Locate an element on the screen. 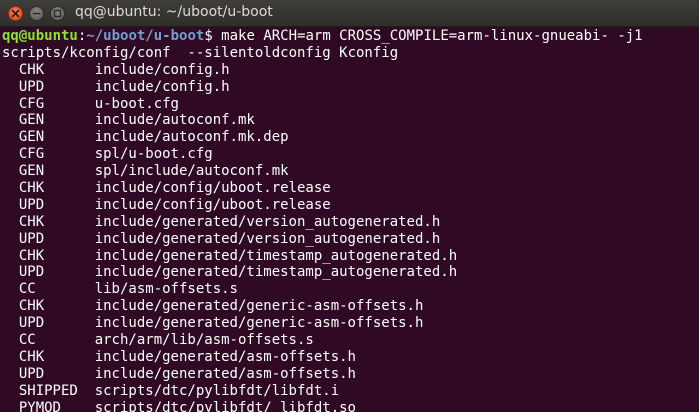 The width and height of the screenshot is (699, 412). close-icon is located at coordinates (15, 13).